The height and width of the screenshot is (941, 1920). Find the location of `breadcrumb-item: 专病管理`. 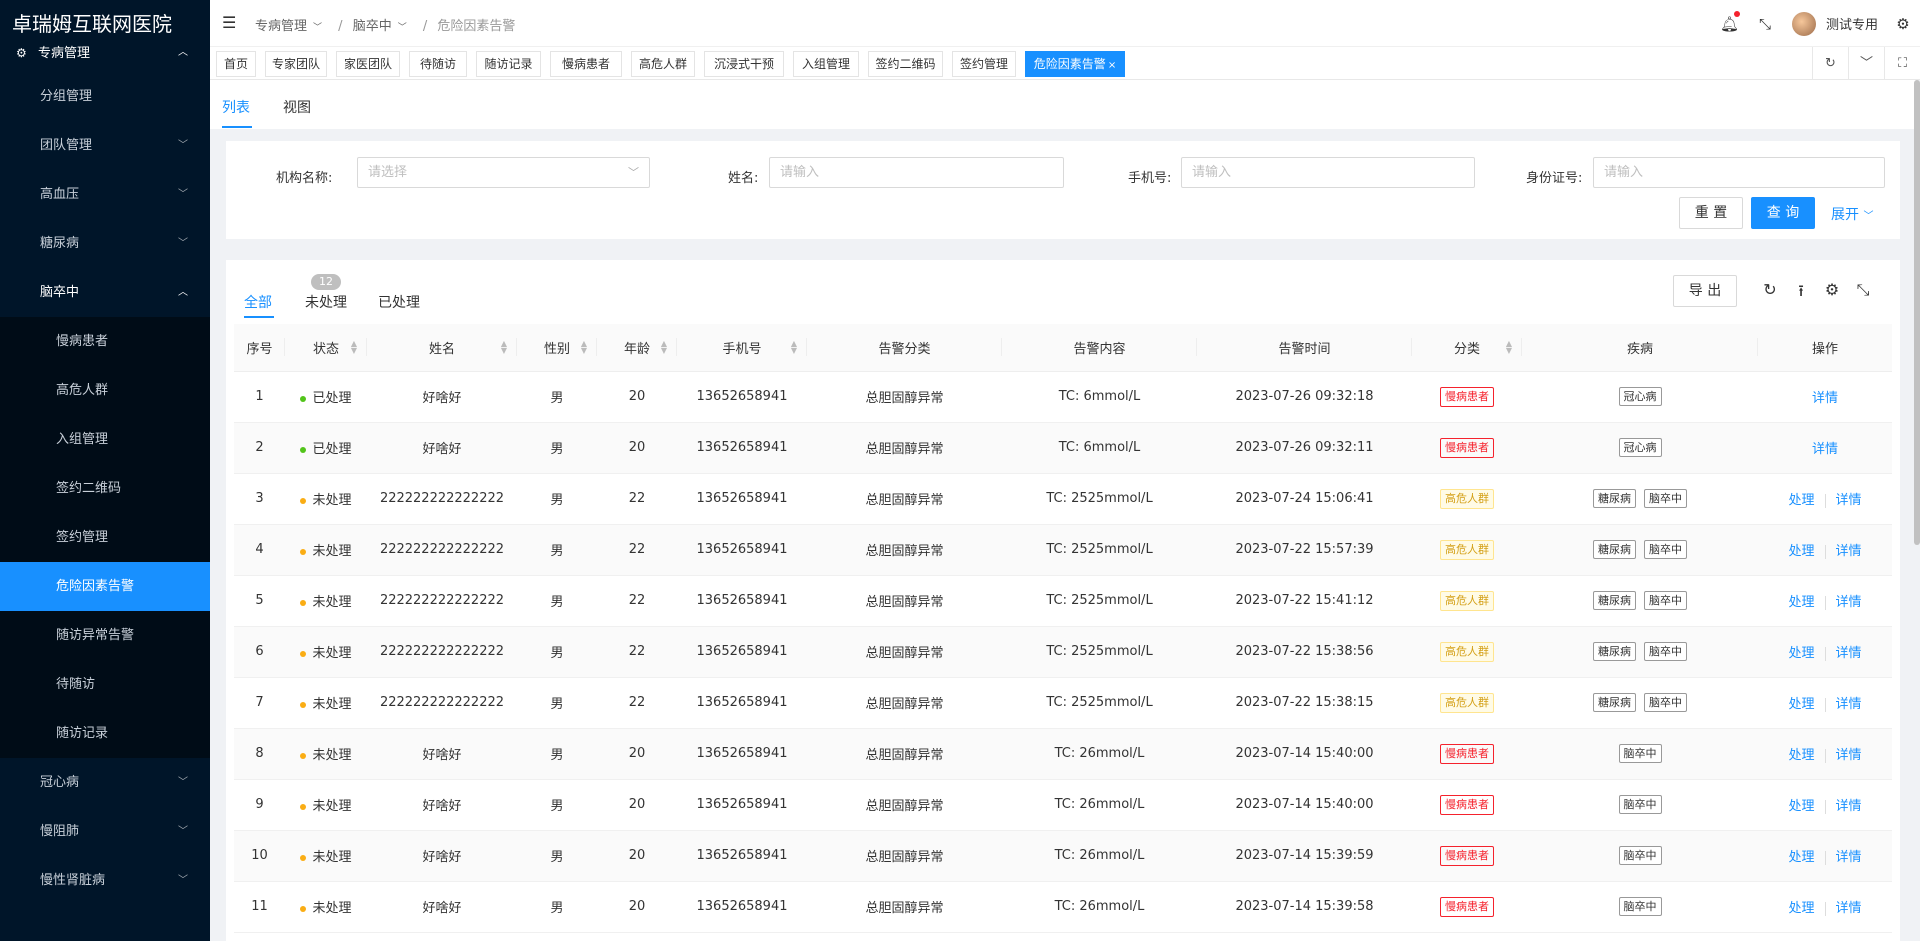

breadcrumb-item: 专病管理 is located at coordinates (281, 26).